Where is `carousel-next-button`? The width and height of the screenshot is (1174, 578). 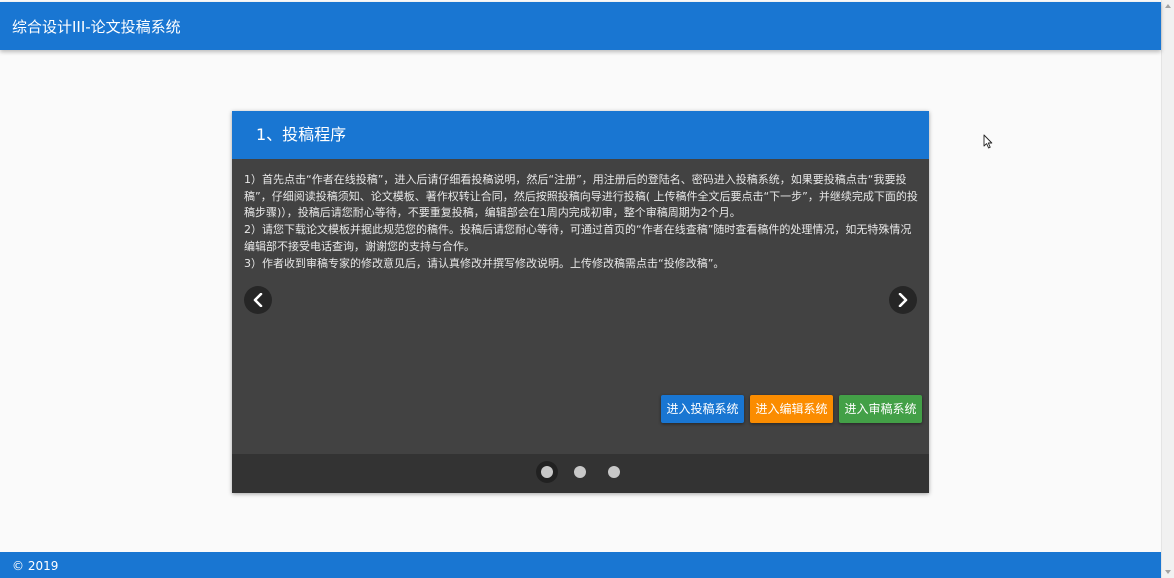 carousel-next-button is located at coordinates (903, 300).